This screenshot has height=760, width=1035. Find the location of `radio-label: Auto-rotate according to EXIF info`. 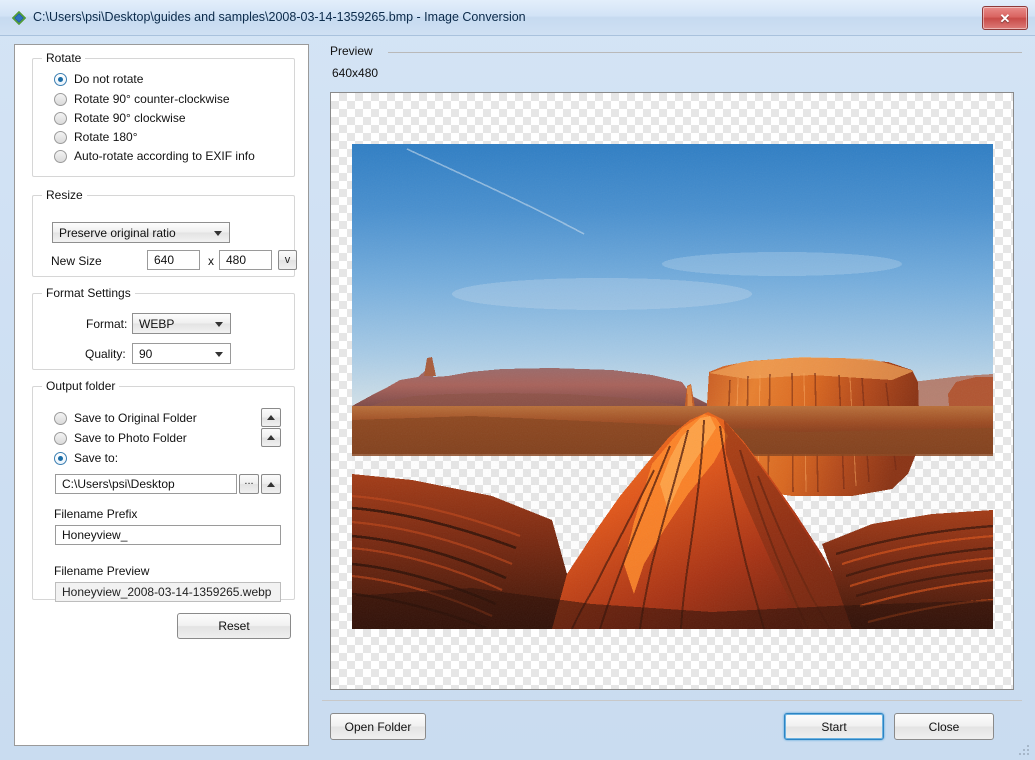

radio-label: Auto-rotate according to EXIF info is located at coordinates (164, 156).